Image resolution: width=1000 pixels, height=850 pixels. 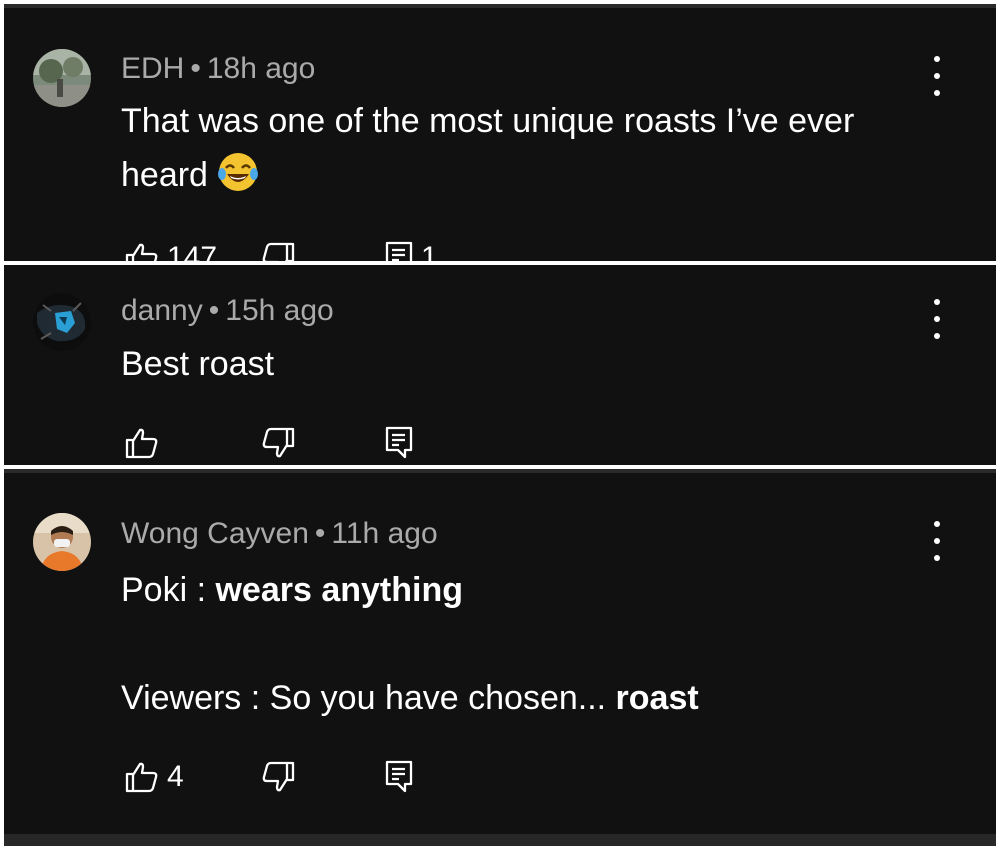 I want to click on comment-meta: EDH • 18h ago, so click(x=218, y=69).